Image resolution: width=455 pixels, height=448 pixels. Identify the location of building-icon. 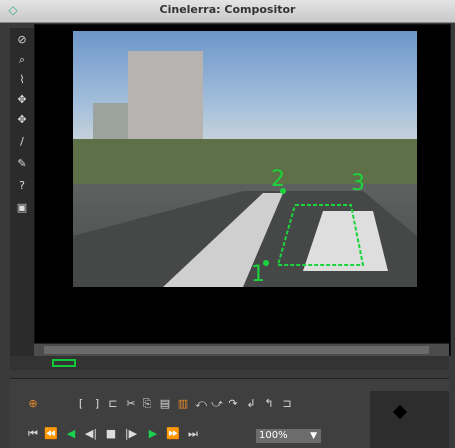
(165, 100).